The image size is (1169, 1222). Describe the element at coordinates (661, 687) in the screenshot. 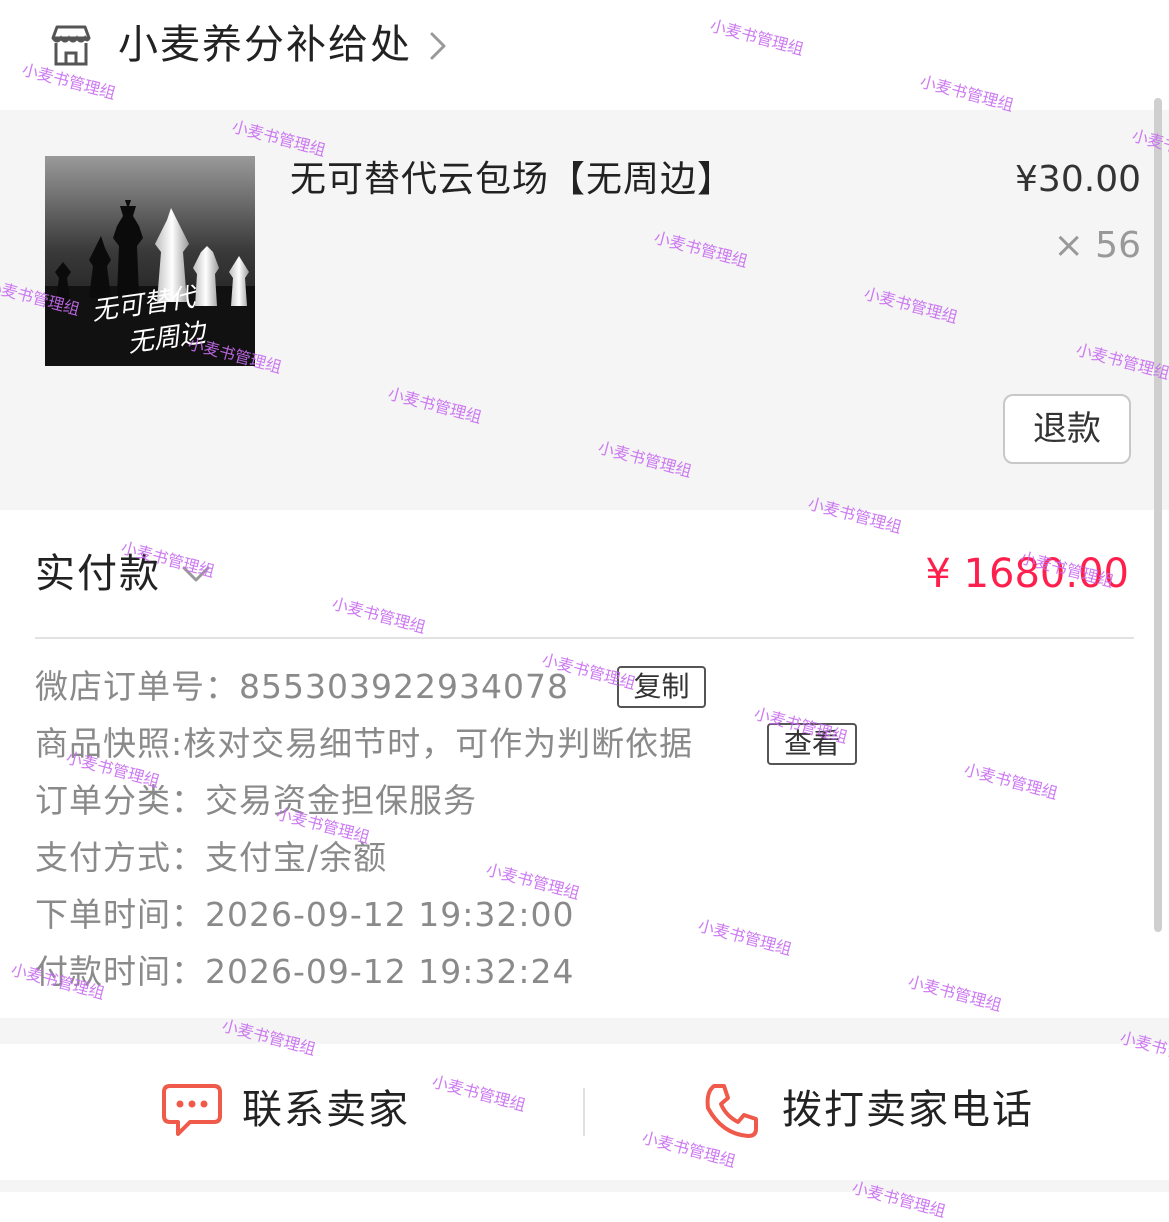

I see `copy-button: 复制` at that location.